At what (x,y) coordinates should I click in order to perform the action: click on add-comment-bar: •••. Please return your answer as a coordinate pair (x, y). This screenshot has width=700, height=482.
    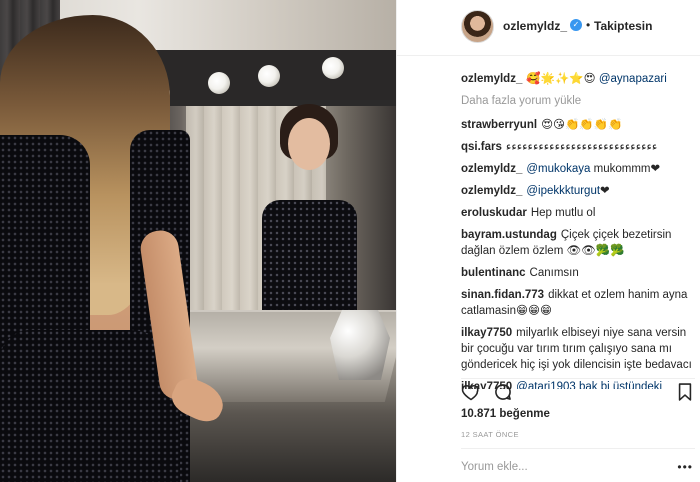
    Looking at the image, I should click on (578, 465).